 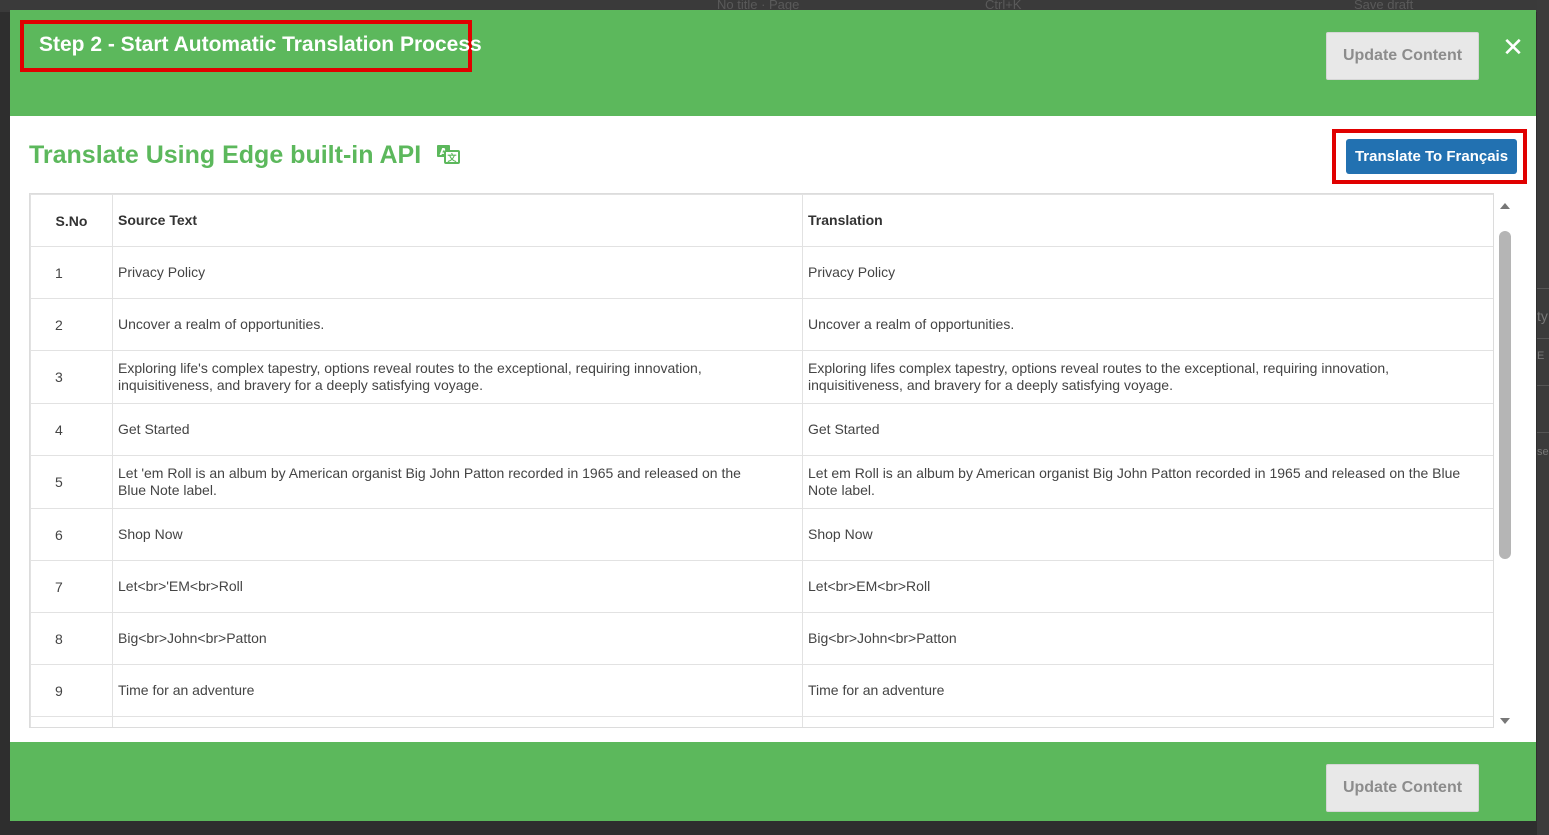 I want to click on row-number: 1, so click(x=71, y=272).